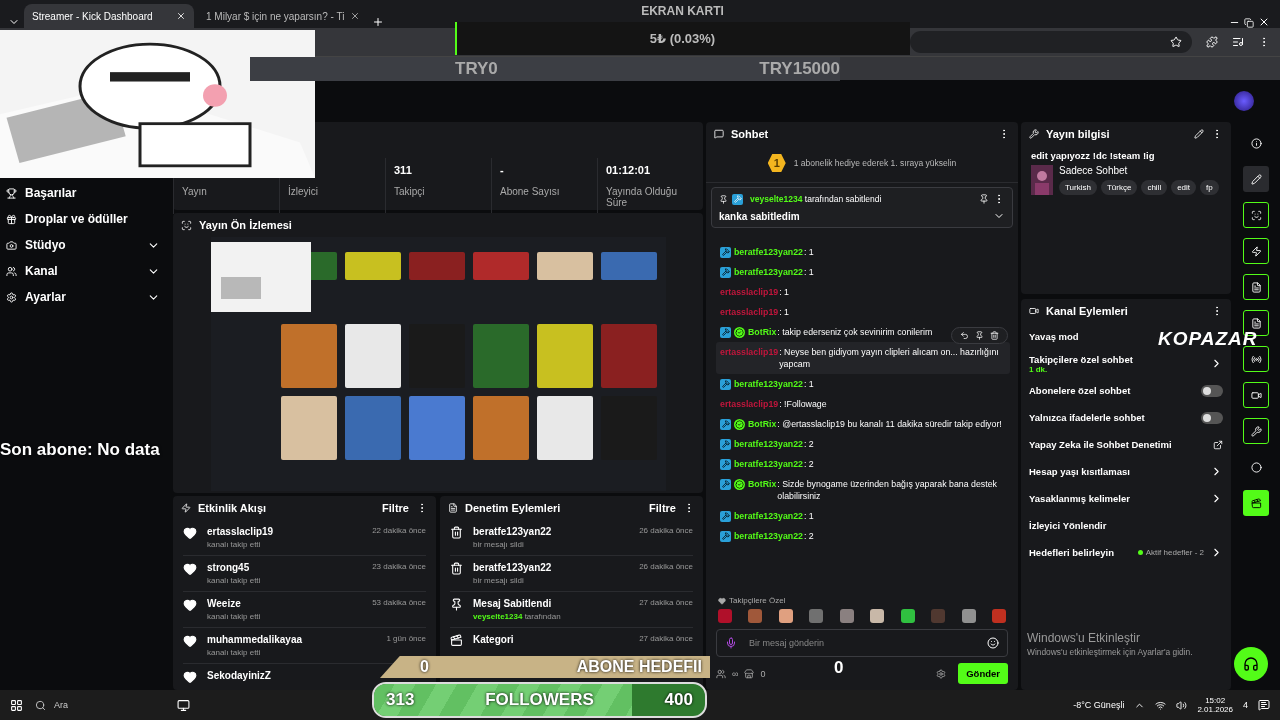  I want to click on message-field: Bir mesaj gönderin, so click(862, 643).